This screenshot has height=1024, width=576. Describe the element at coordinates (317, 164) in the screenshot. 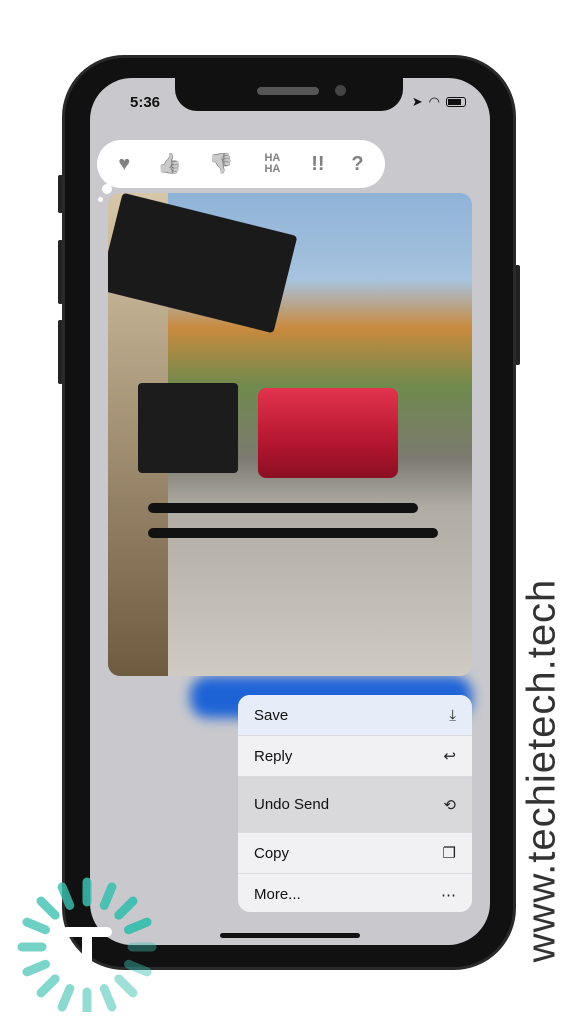

I see `exclamation-icon: !!` at that location.